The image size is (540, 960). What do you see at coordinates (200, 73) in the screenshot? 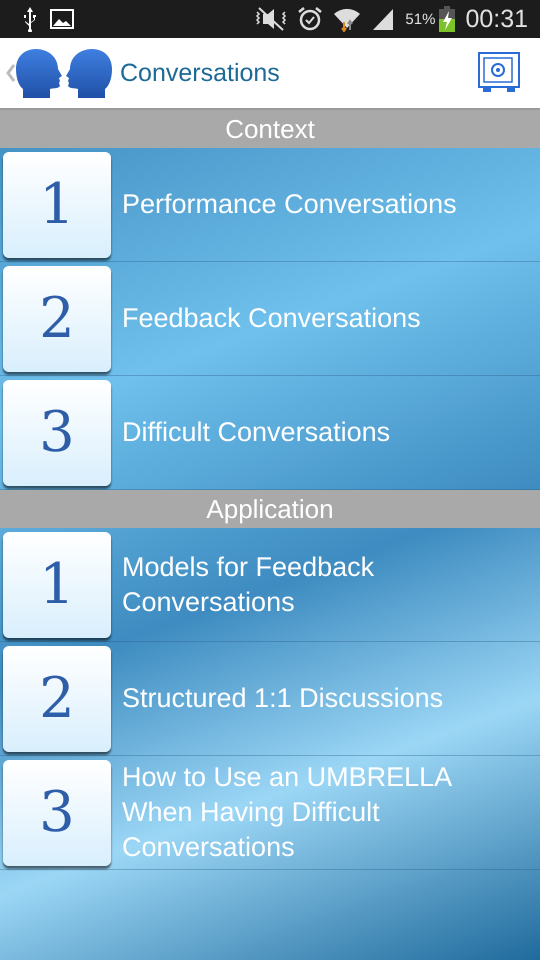
I see `screen-title: Conversations` at bounding box center [200, 73].